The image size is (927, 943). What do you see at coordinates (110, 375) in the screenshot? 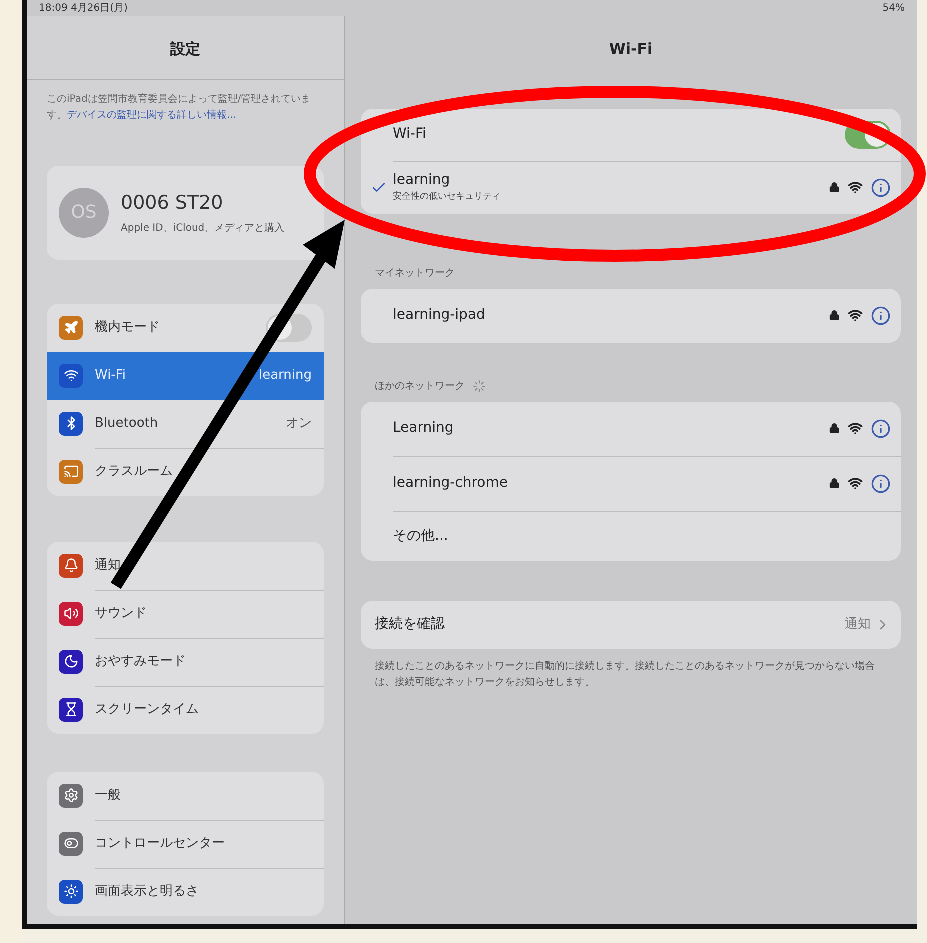
I see `item-label: Wi-Fi` at bounding box center [110, 375].